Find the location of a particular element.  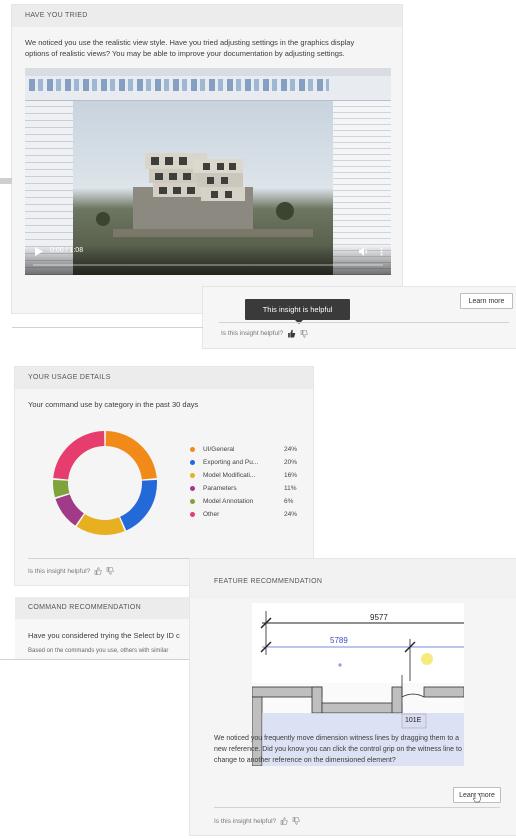

legend-item: Exporting and Pu... 20% is located at coordinates (250, 462).